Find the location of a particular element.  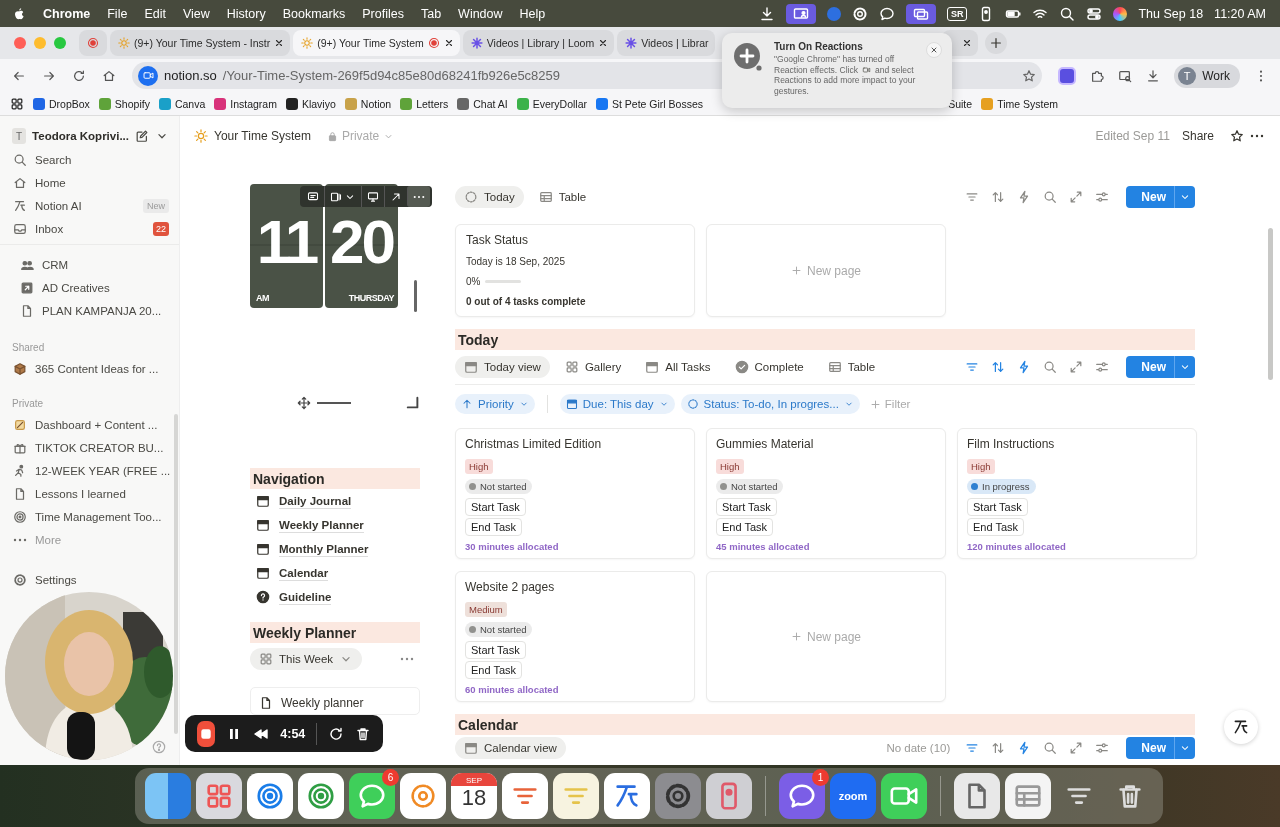

calendar-app-icon: SEP 18 is located at coordinates (474, 796).